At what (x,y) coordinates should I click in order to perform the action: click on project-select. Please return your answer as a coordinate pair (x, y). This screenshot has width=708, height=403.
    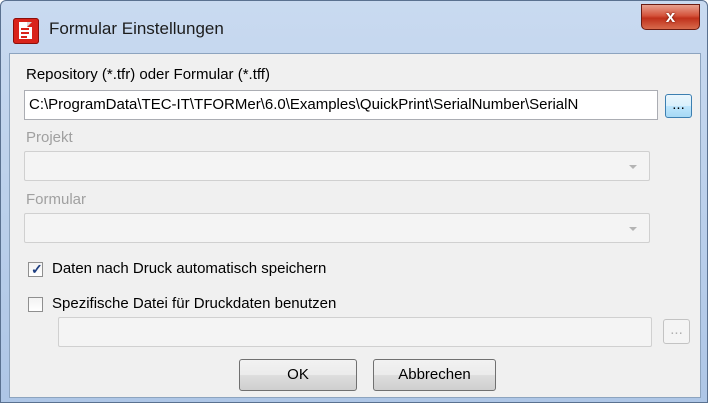
    Looking at the image, I should click on (337, 166).